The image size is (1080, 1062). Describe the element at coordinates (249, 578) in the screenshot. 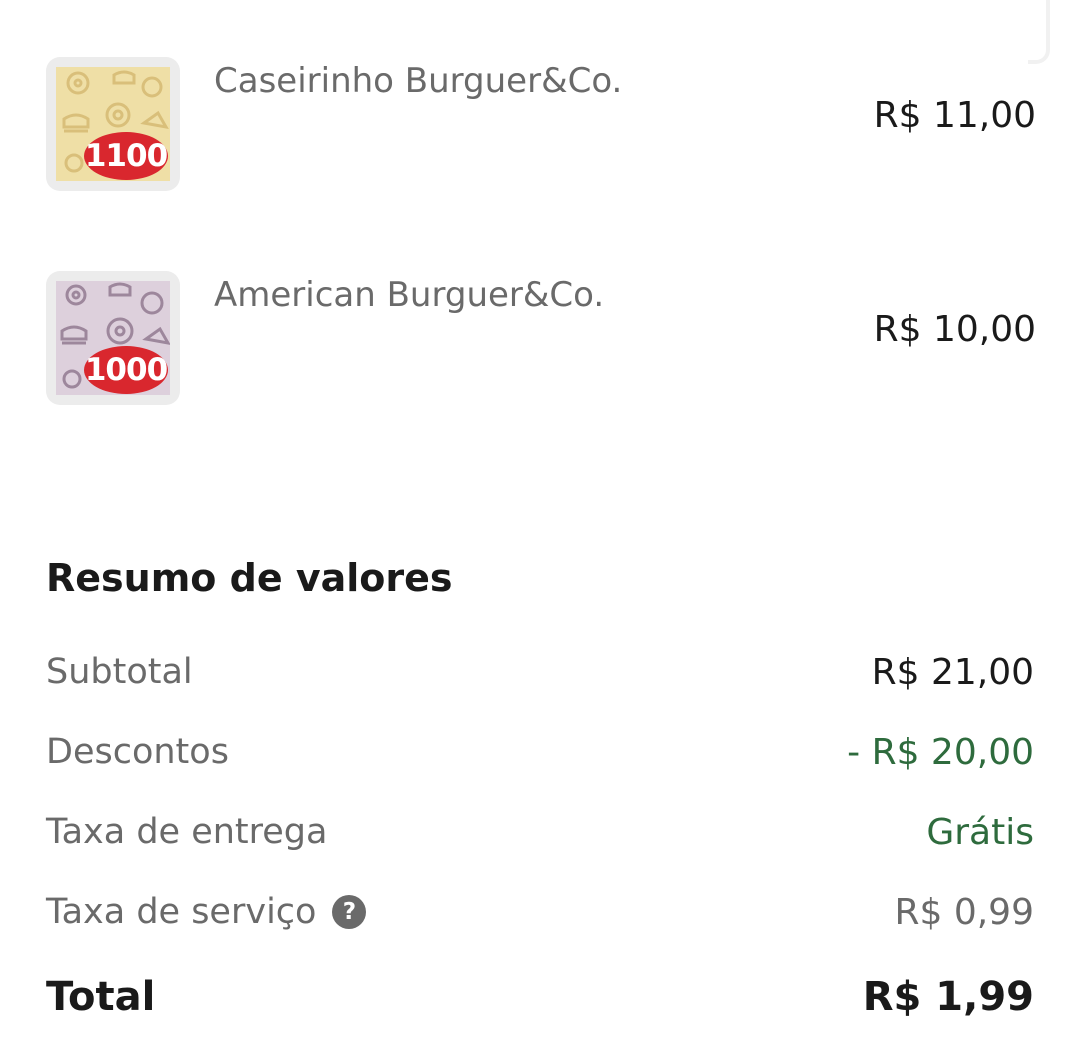

I see `summary-title: Resumo de valores` at that location.